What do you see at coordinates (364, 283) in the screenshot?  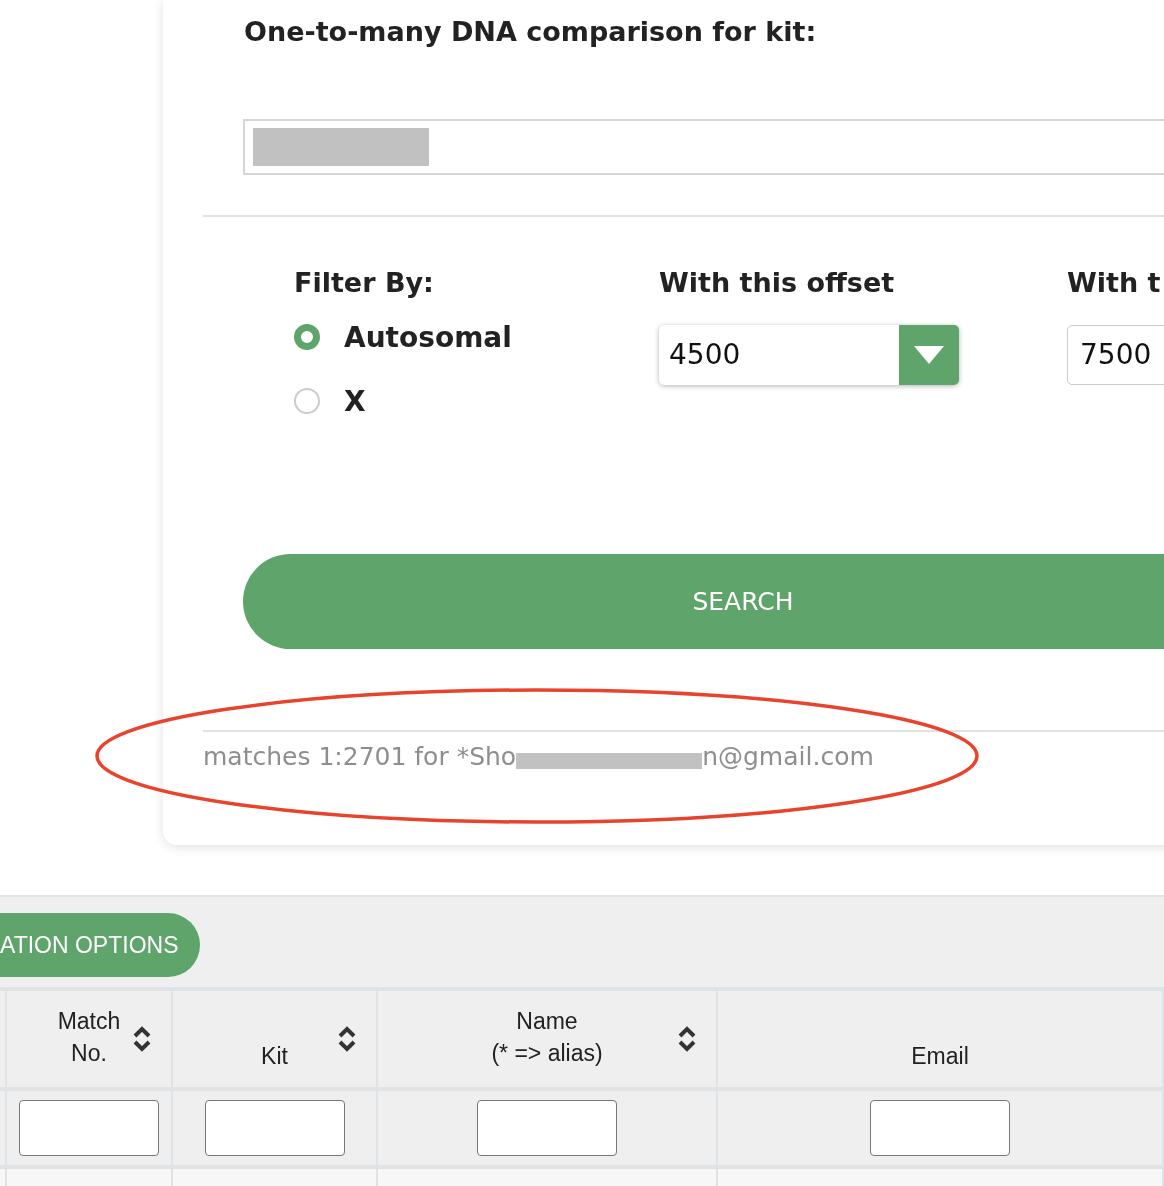 I see `filter-label: Filter By:` at bounding box center [364, 283].